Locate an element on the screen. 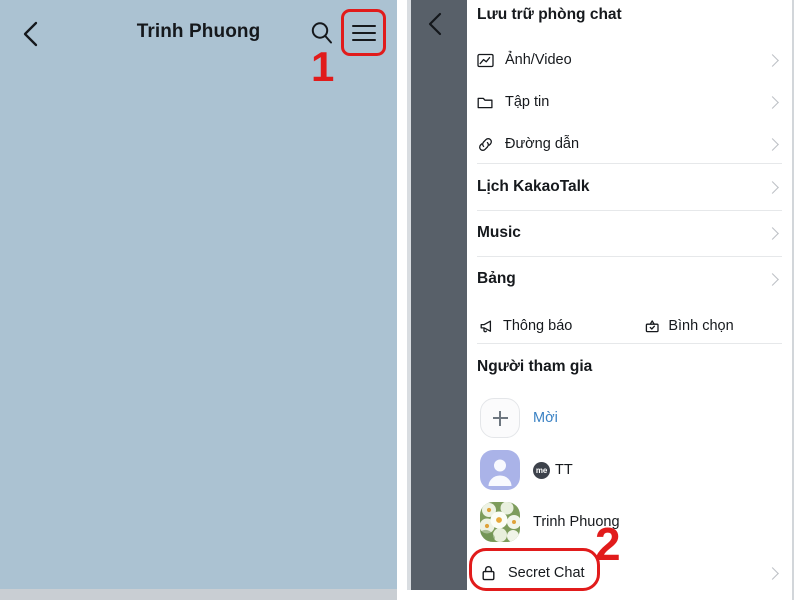 Image resolution: width=800 pixels, height=600 pixels. default-person-avatar is located at coordinates (500, 470).